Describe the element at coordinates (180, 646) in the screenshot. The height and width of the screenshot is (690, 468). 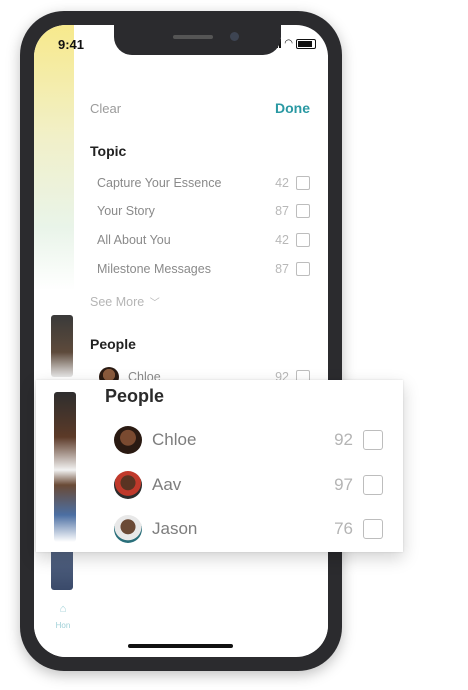
I see `home-indicator` at that location.